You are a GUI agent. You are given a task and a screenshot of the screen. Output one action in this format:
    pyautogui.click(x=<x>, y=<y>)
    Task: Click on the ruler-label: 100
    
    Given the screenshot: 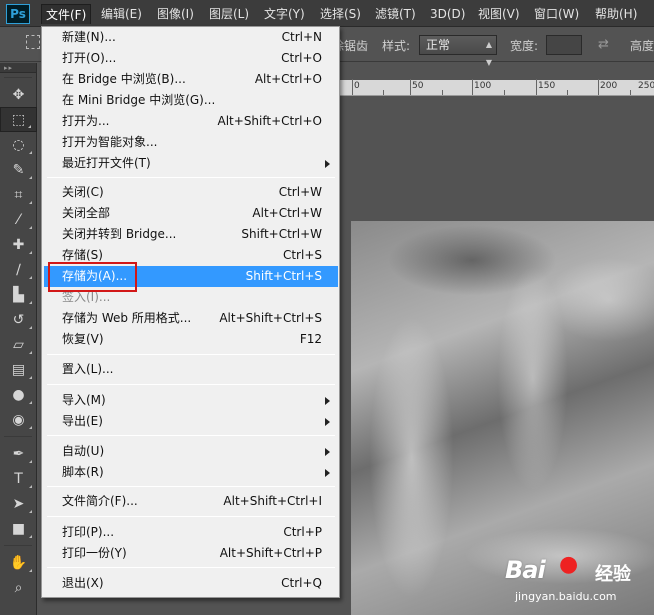 What is the action you would take?
    pyautogui.click(x=483, y=86)
    